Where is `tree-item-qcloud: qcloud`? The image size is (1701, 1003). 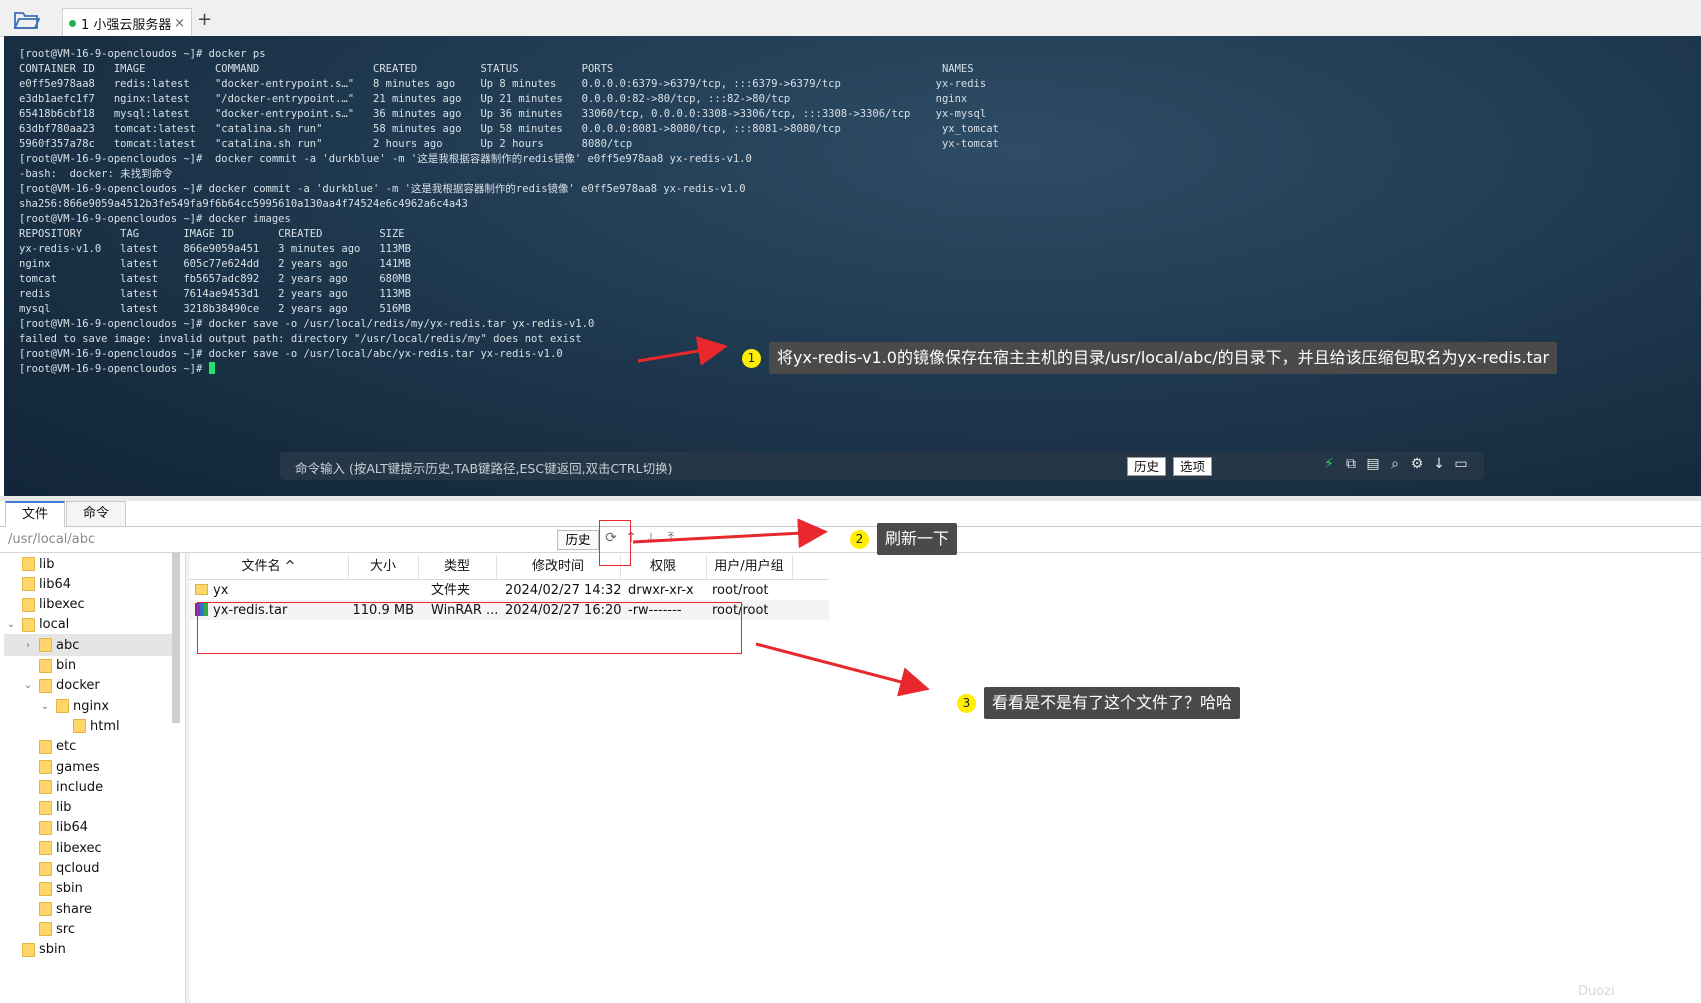
tree-item-qcloud: qcloud is located at coordinates (88, 869).